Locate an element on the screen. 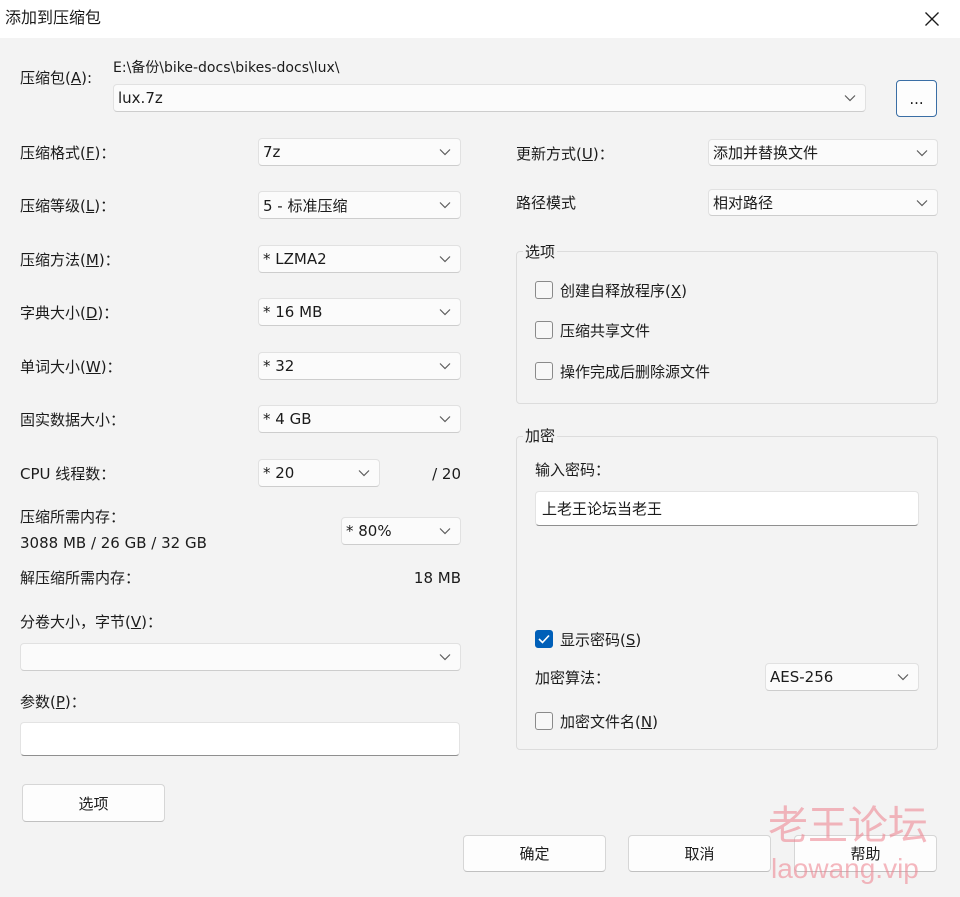  update-mode-combo: 添加并替换文件 is located at coordinates (823, 152).